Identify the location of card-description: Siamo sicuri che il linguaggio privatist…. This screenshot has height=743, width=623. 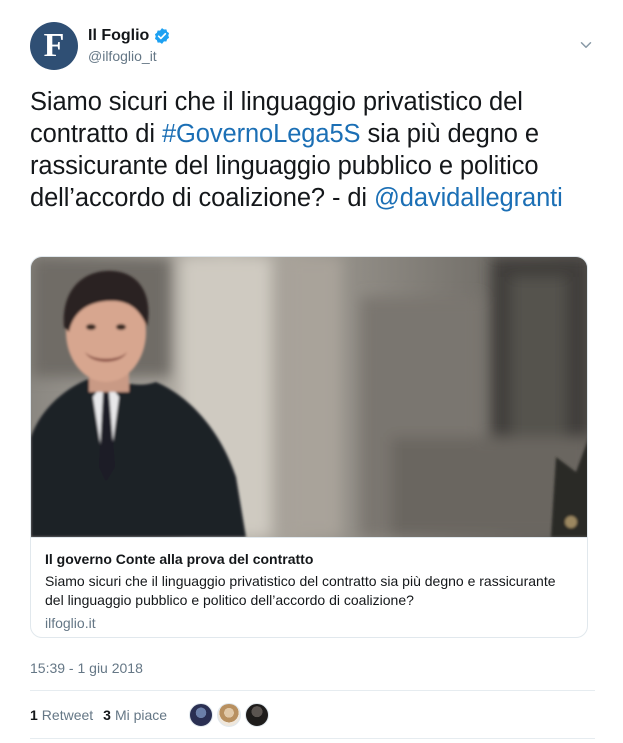
(300, 590).